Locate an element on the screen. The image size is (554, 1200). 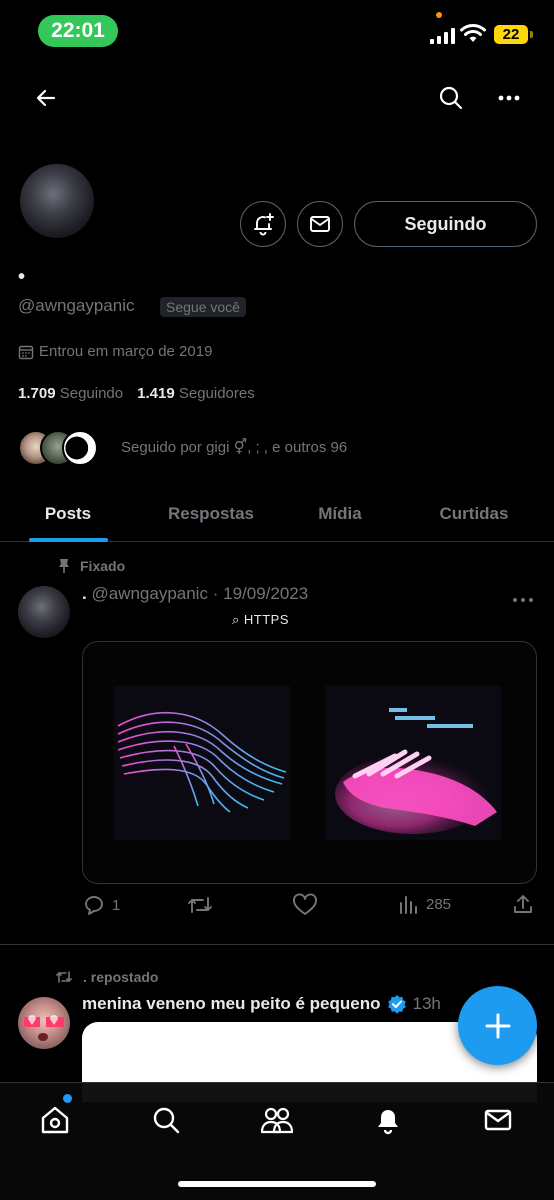
post-text: ⌕ HTTPS is located at coordinates (261, 619).